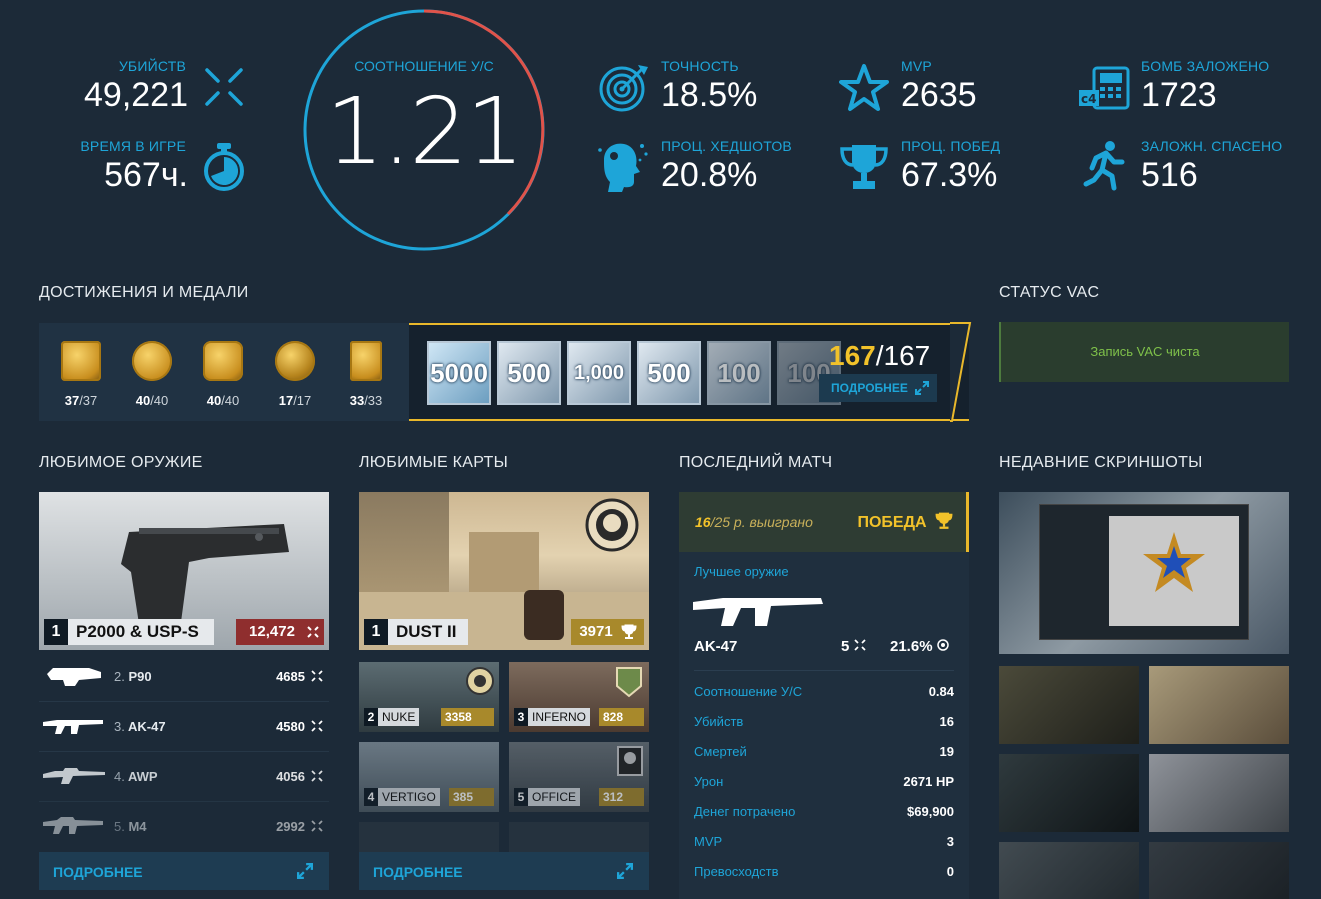 The width and height of the screenshot is (1321, 899). I want to click on match-rounds: 16/25 р. выиграно, so click(754, 522).